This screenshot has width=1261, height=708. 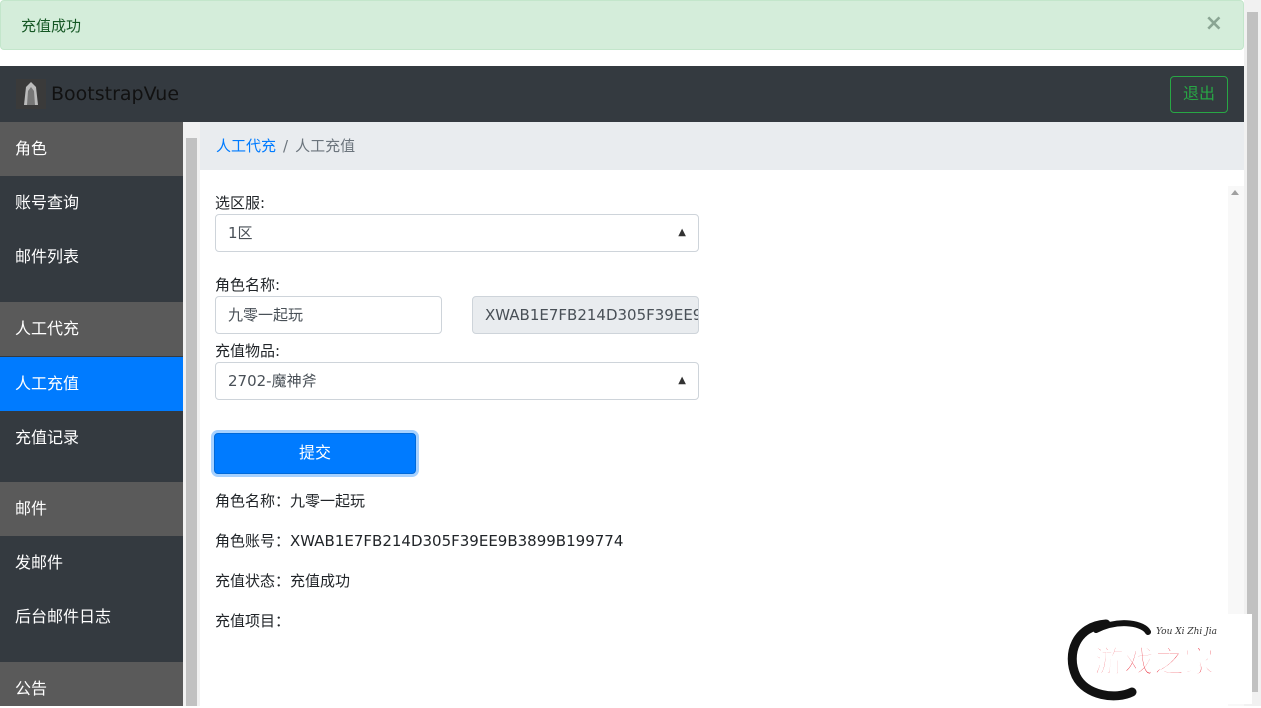 I want to click on success-alert: 充值成功 ×, so click(x=622, y=25).